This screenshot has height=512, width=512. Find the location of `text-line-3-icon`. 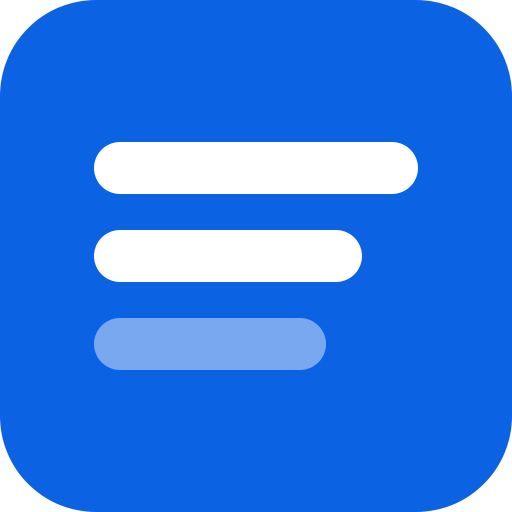

text-line-3-icon is located at coordinates (210, 344).